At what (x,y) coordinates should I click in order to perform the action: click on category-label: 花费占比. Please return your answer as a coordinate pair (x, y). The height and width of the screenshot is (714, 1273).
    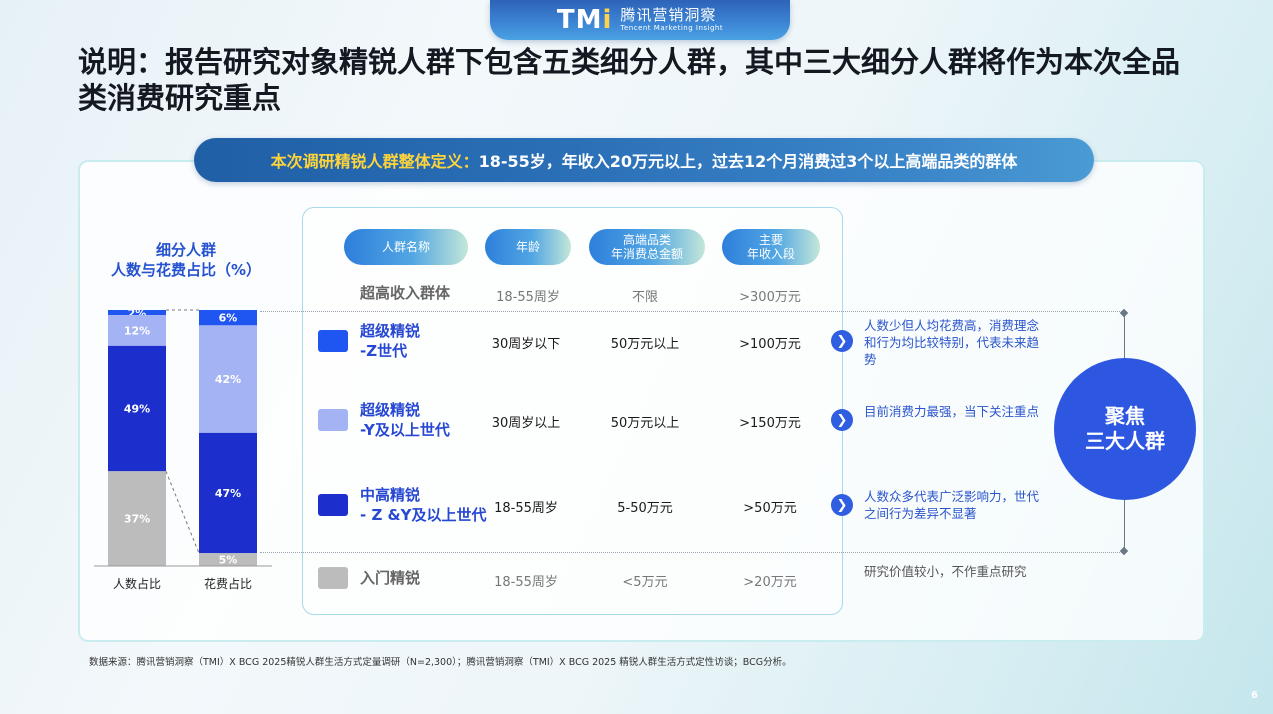
    Looking at the image, I should click on (228, 583).